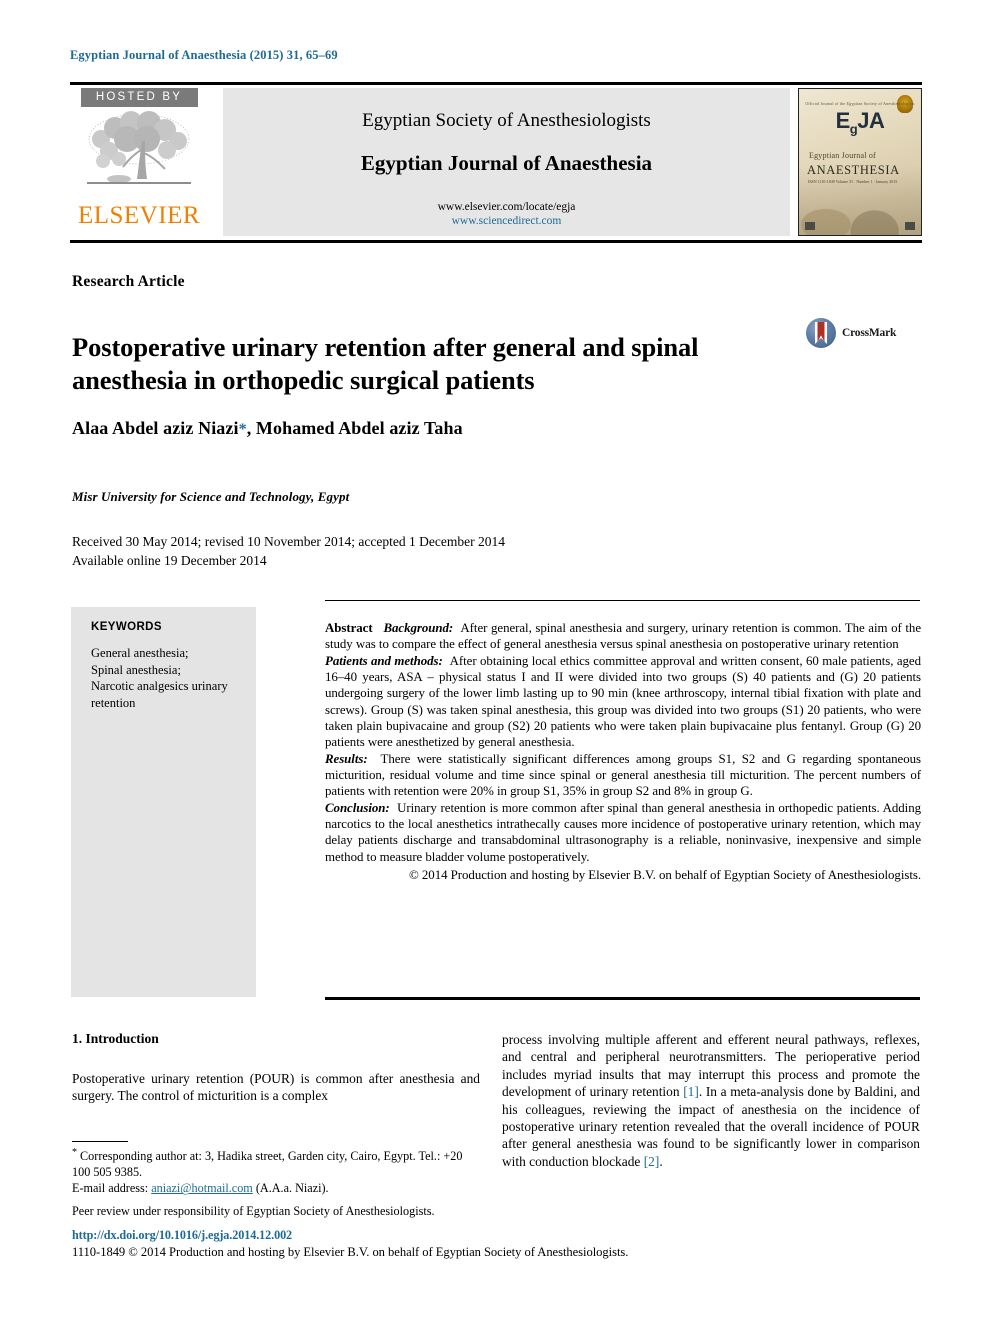 Image resolution: width=992 pixels, height=1323 pixels. Describe the element at coordinates (506, 120) in the screenshot. I see `society-name: Egyptian Society of Anesthesiologists` at that location.